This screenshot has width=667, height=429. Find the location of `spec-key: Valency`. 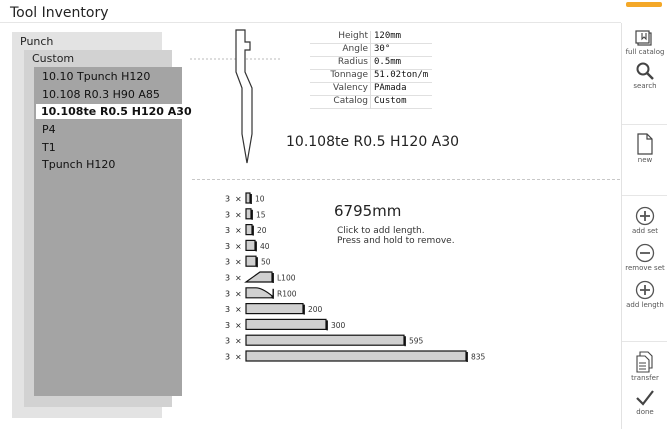

spec-key: Valency is located at coordinates (350, 88).